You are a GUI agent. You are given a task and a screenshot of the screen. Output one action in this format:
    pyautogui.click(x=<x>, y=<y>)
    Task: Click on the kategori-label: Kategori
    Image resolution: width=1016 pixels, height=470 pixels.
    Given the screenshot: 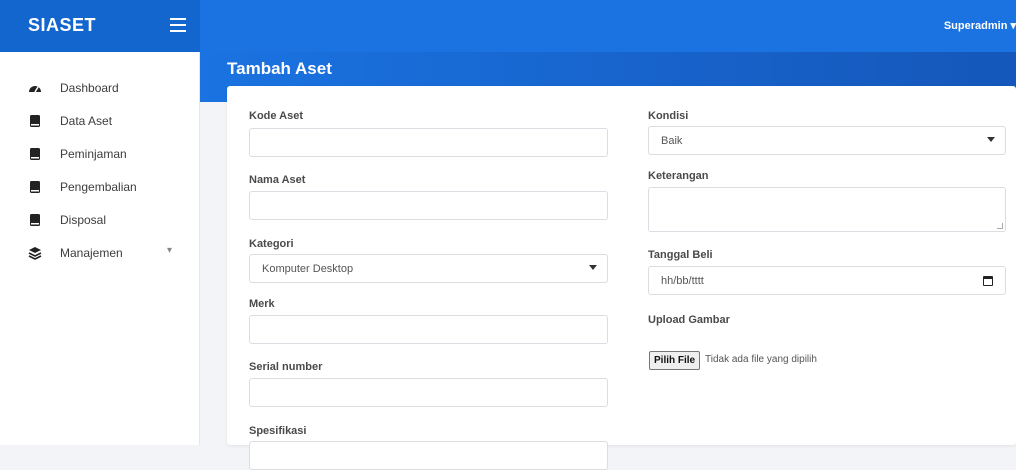 What is the action you would take?
    pyautogui.click(x=271, y=244)
    